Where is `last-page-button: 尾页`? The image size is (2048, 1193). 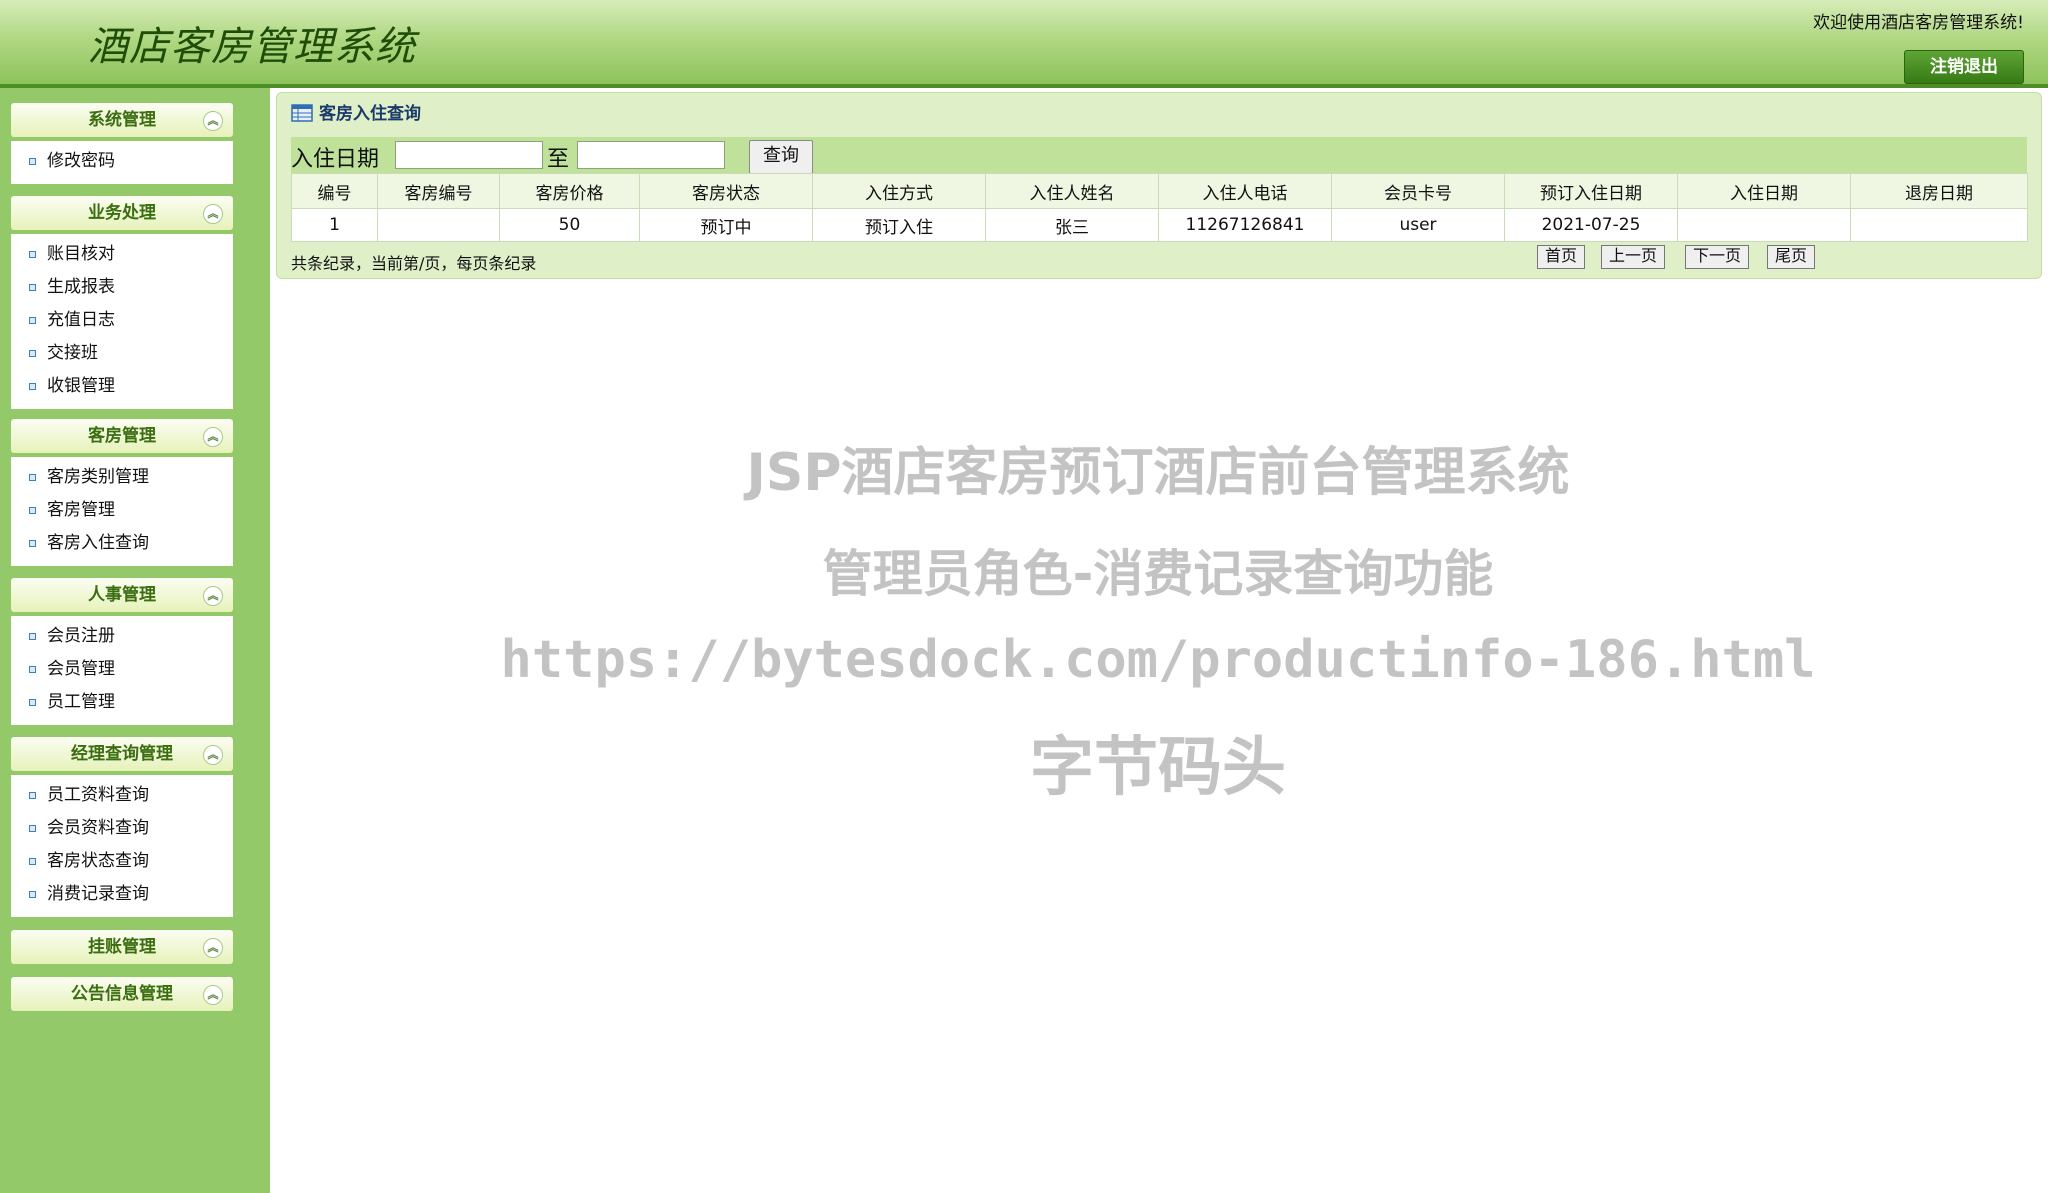 last-page-button: 尾页 is located at coordinates (1791, 257).